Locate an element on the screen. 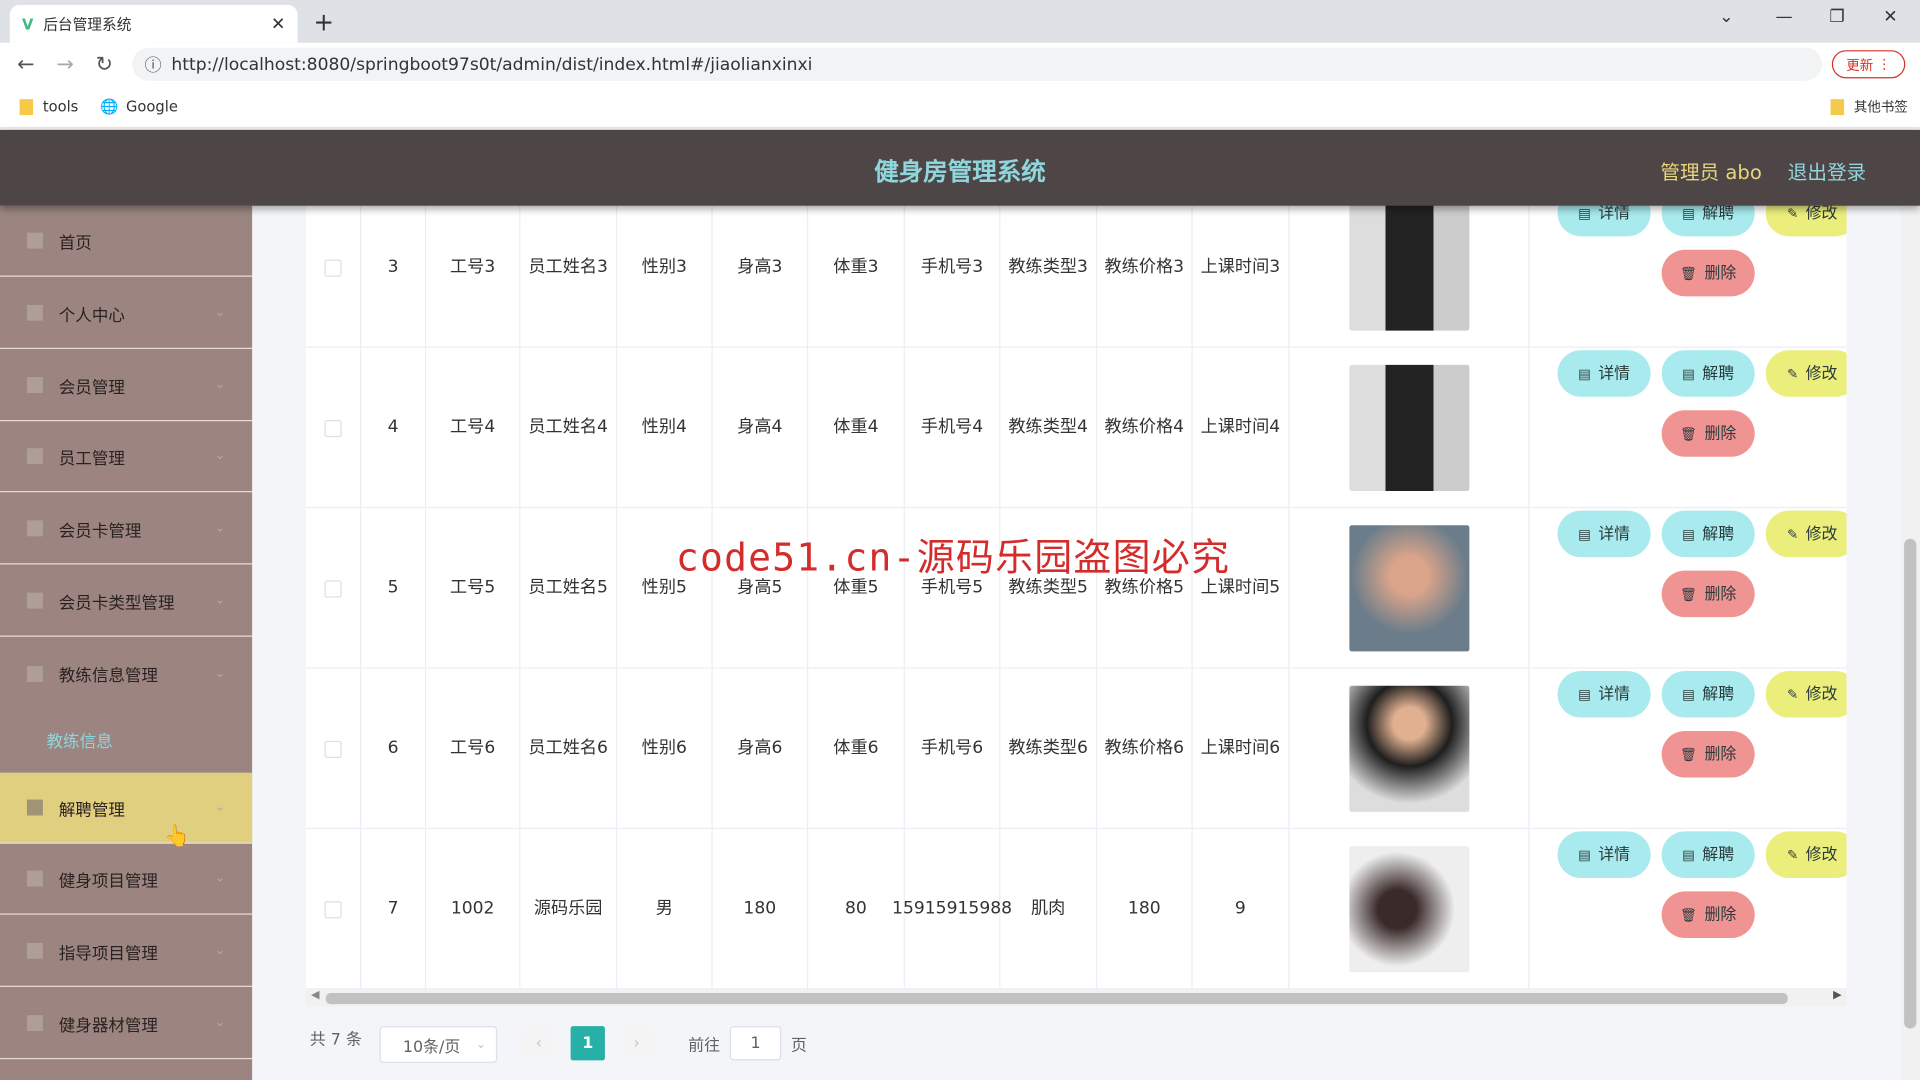  hand-cursor-icon: 👆 is located at coordinates (177, 836).